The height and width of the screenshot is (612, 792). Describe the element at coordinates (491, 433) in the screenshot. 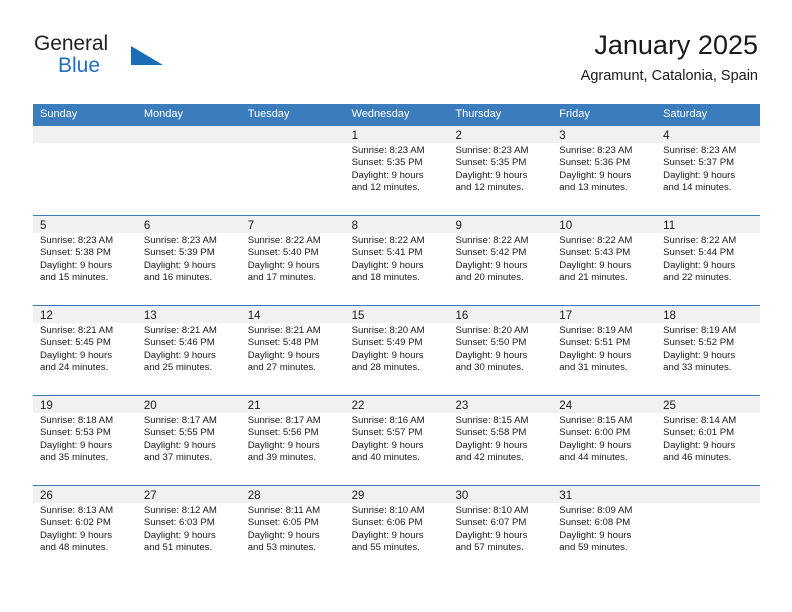

I see `sunset-text: Sunset: 5:58 PM` at that location.